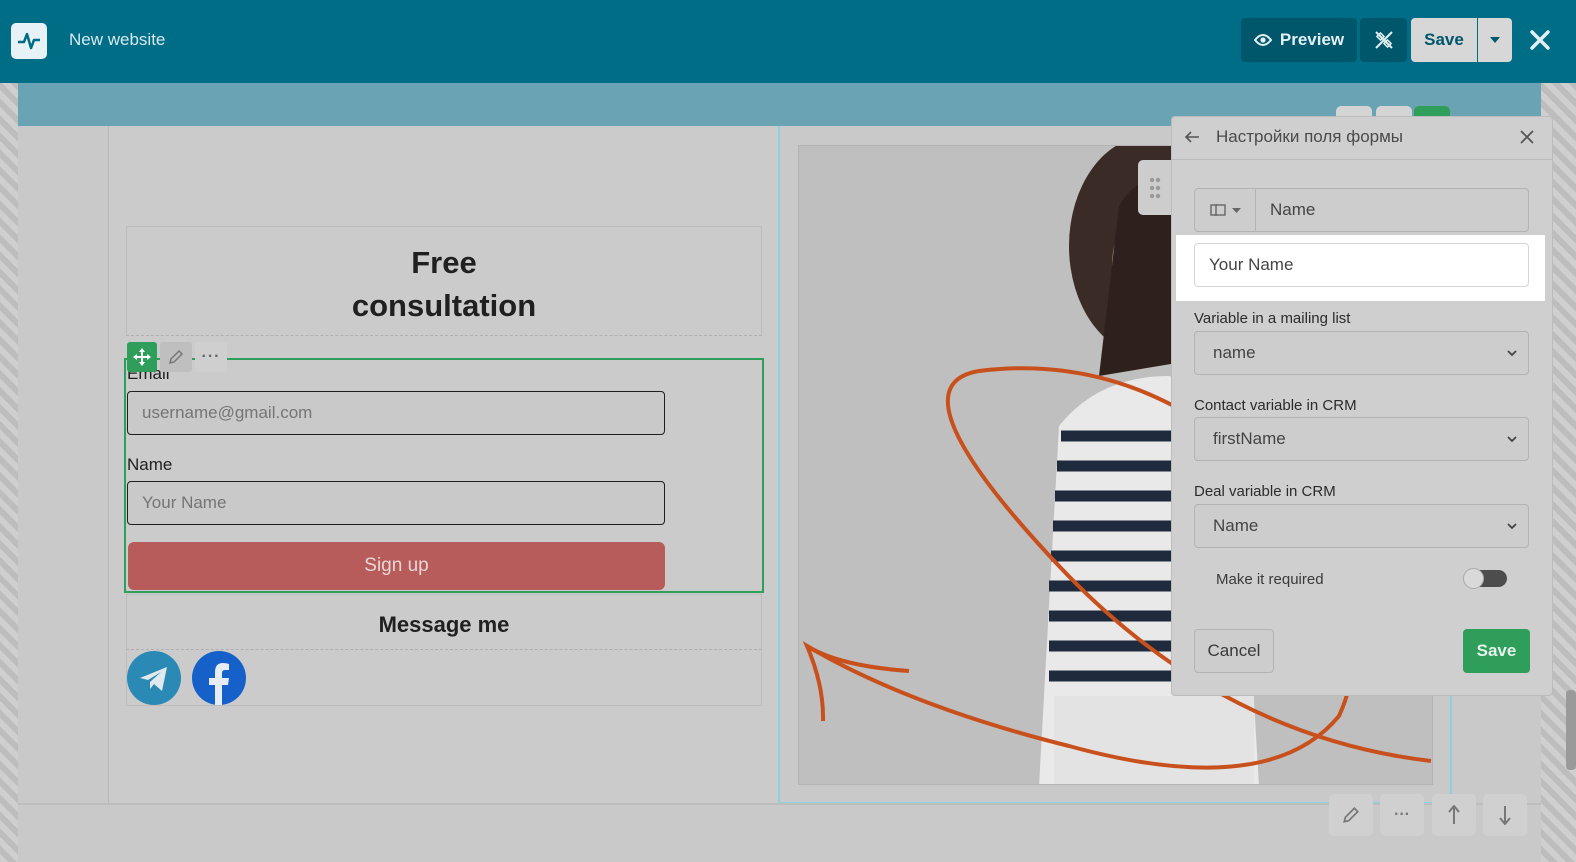  I want to click on required-label: Make it required, so click(1270, 579).